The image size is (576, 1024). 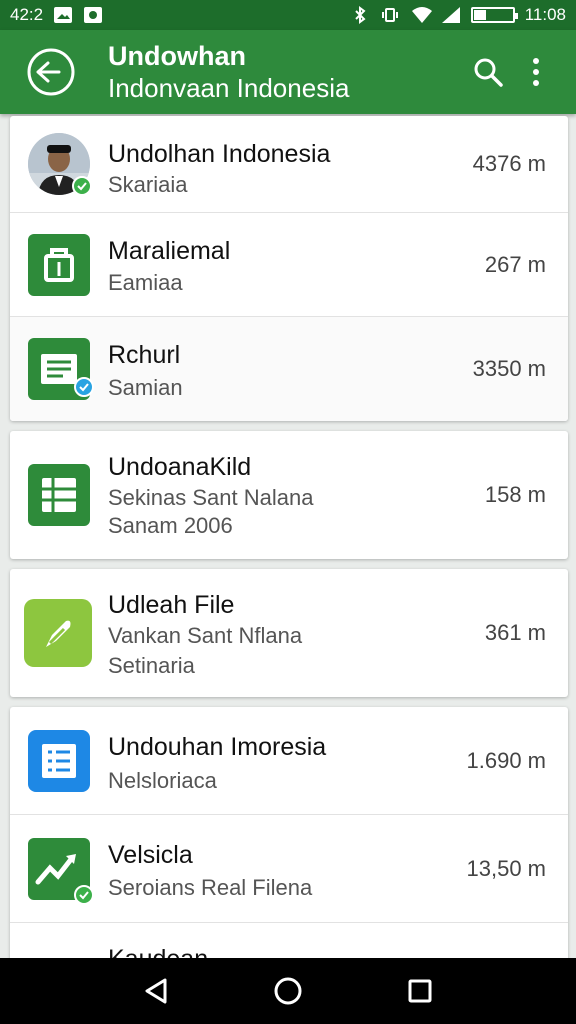 What do you see at coordinates (488, 72) in the screenshot?
I see `search-icon` at bounding box center [488, 72].